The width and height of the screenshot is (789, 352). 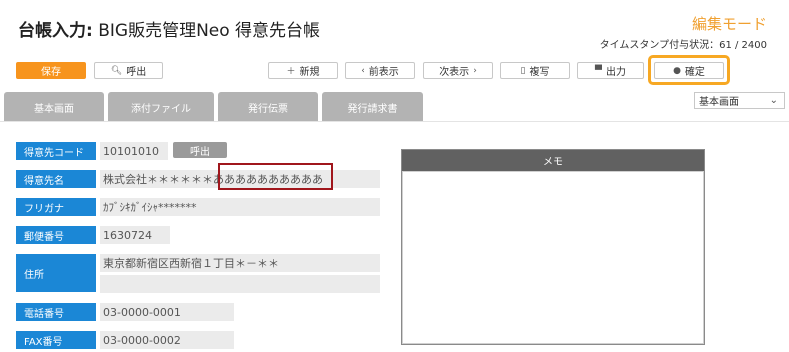 I want to click on view-select: 基本画面 ⌄, so click(x=739, y=100).